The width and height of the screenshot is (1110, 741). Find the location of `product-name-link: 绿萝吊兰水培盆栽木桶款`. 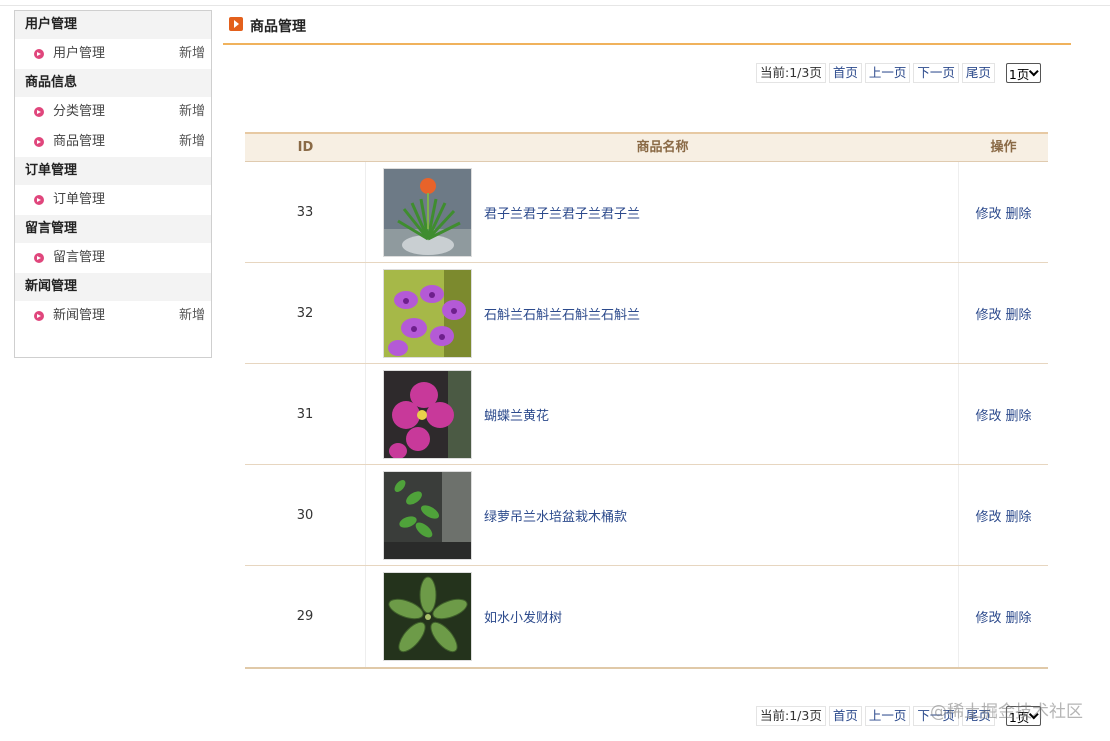

product-name-link: 绿萝吊兰水培盆栽木桶款 is located at coordinates (555, 515).